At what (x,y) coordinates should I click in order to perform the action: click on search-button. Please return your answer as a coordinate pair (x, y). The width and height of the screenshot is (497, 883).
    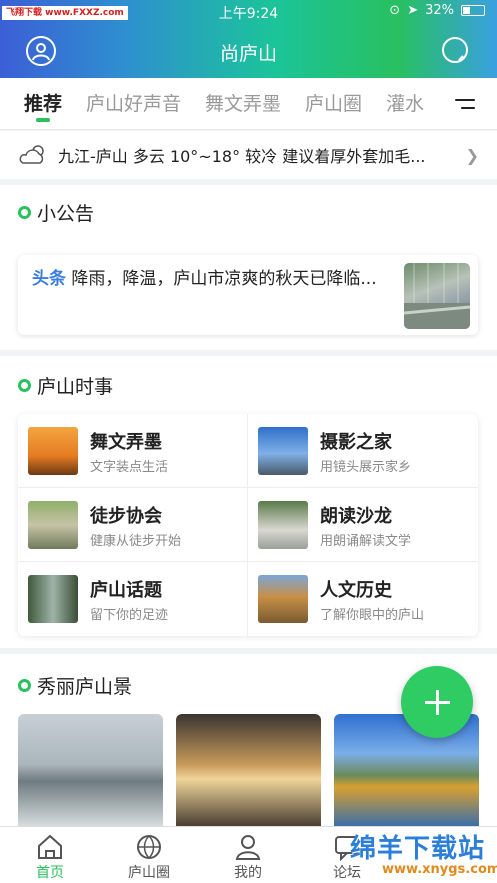
    Looking at the image, I should click on (456, 51).